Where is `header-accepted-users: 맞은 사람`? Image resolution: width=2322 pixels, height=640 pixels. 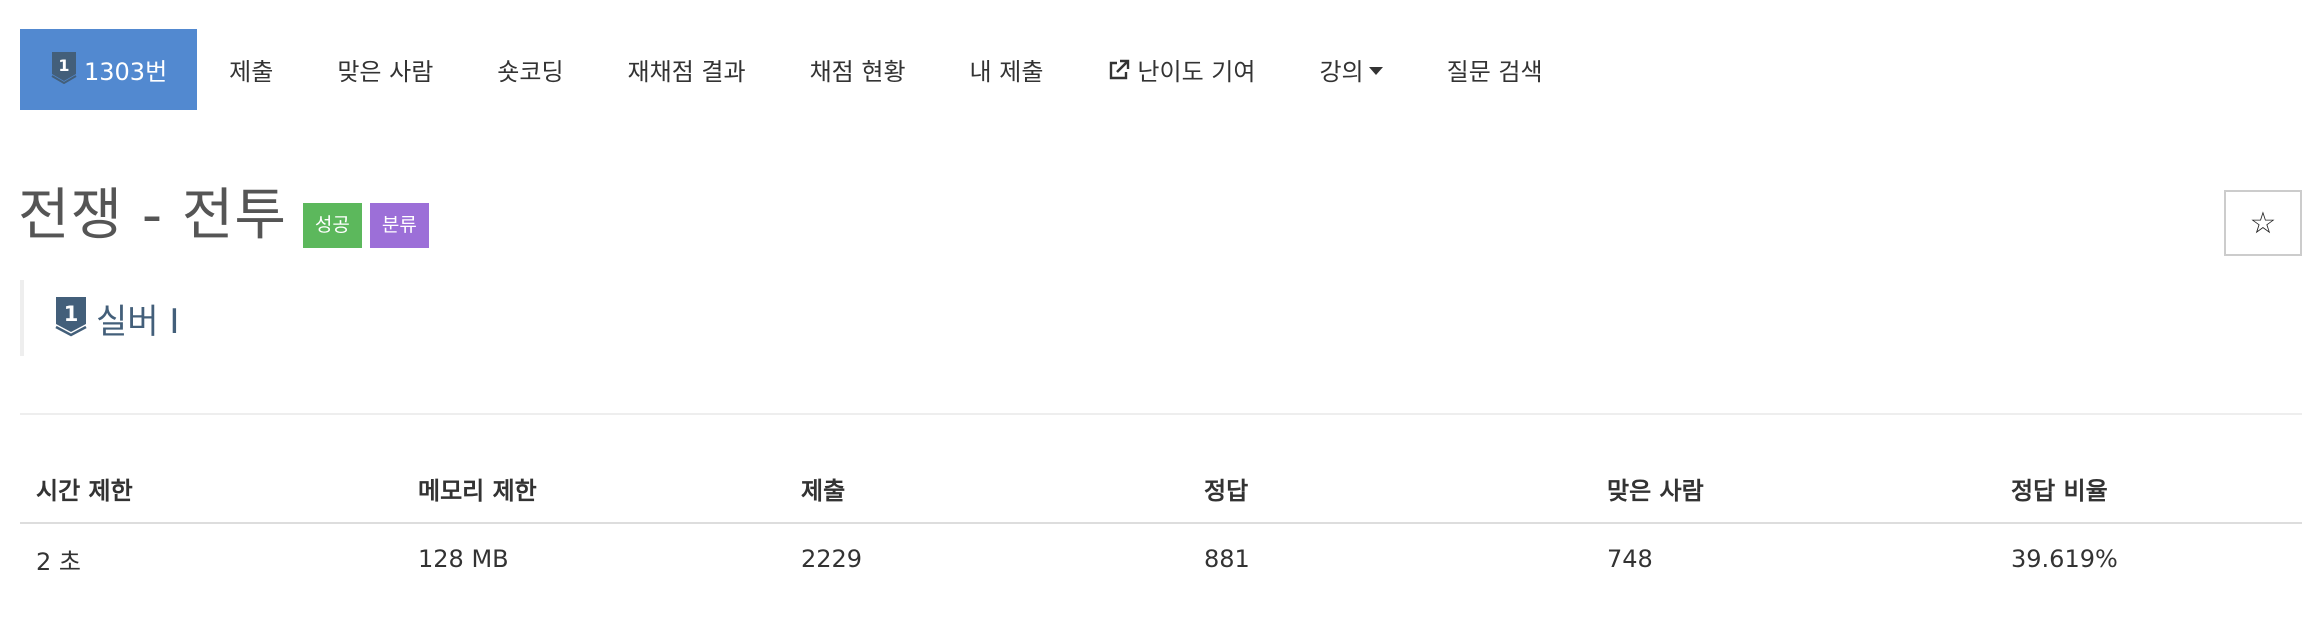
header-accepted-users: 맞은 사람 is located at coordinates (1793, 489).